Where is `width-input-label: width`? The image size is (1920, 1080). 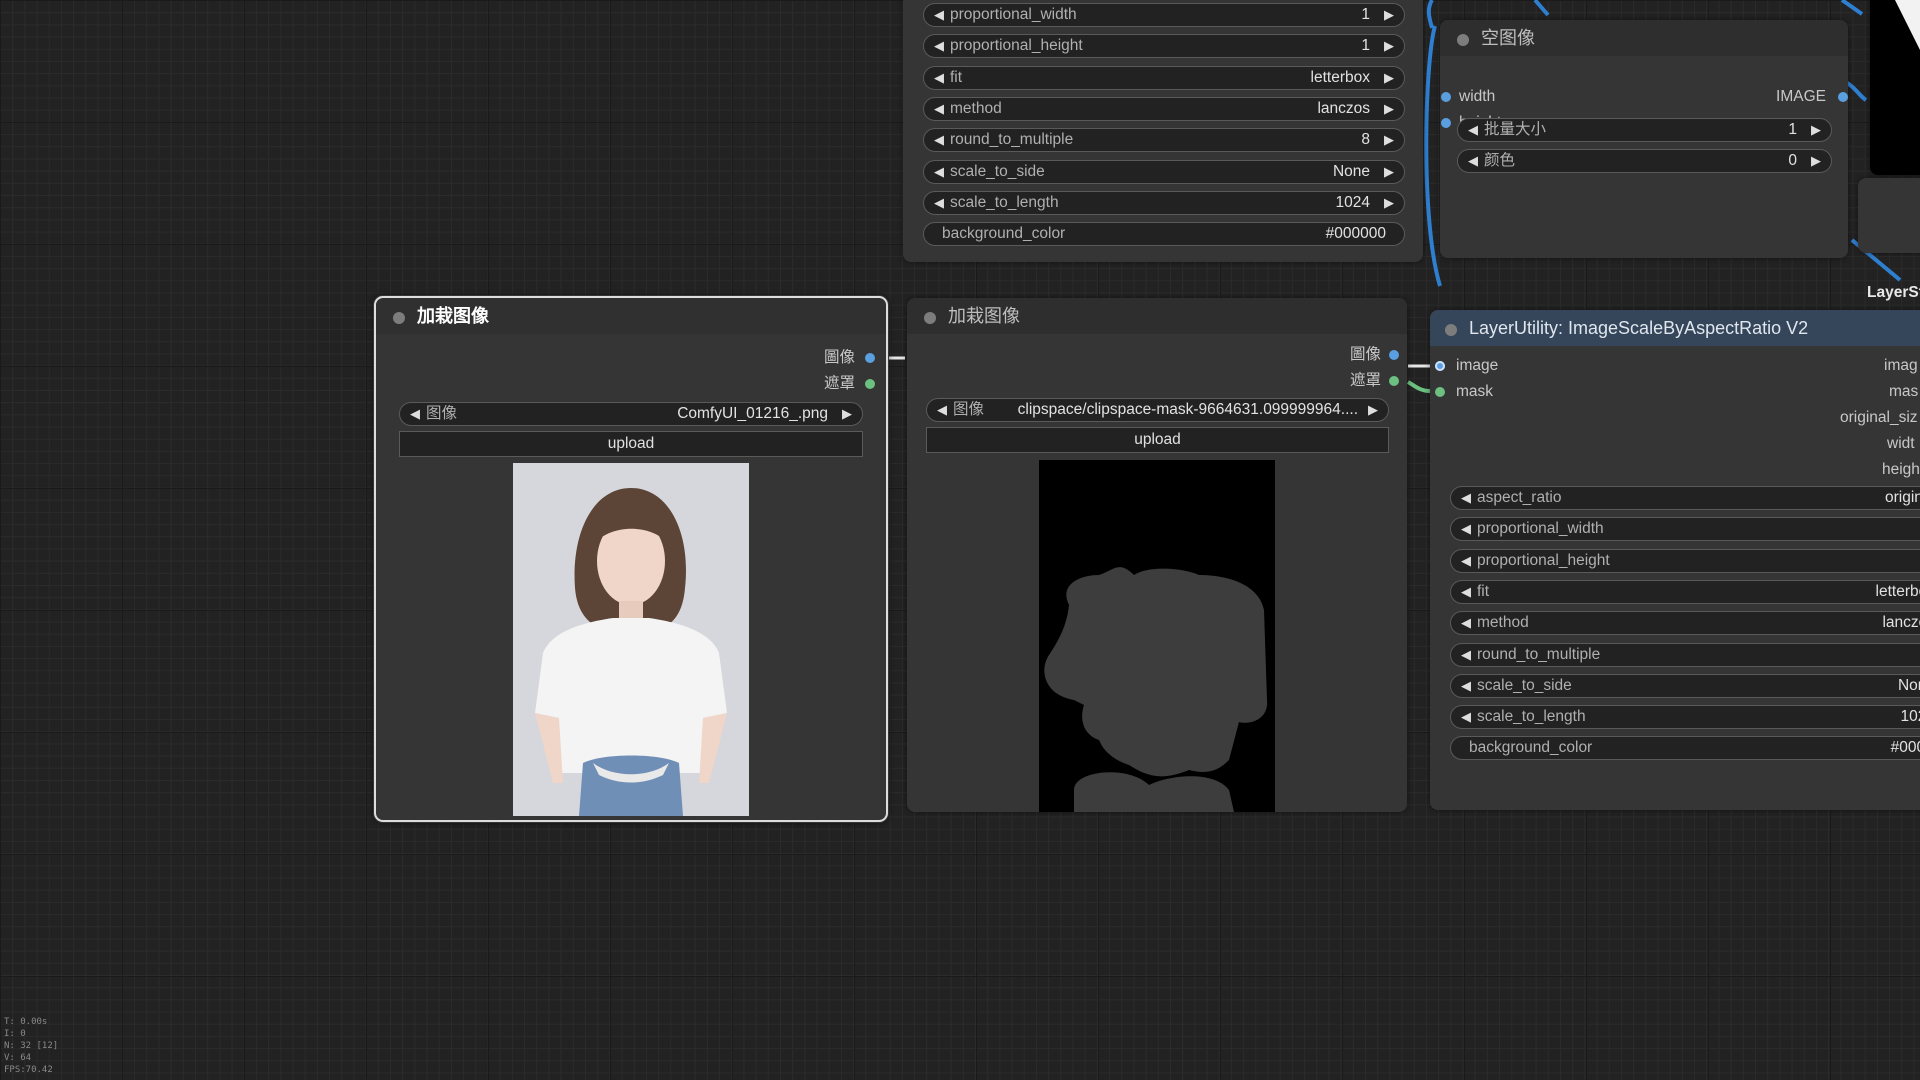 width-input-label: width is located at coordinates (1477, 96).